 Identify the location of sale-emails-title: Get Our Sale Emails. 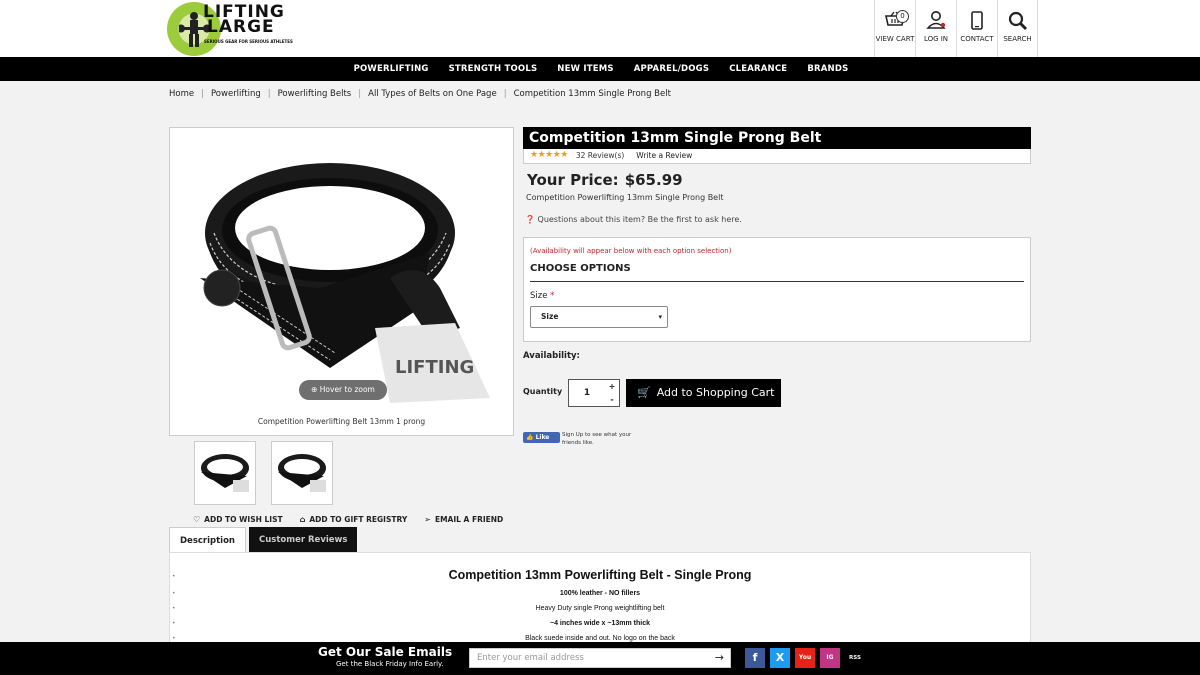
(385, 652).